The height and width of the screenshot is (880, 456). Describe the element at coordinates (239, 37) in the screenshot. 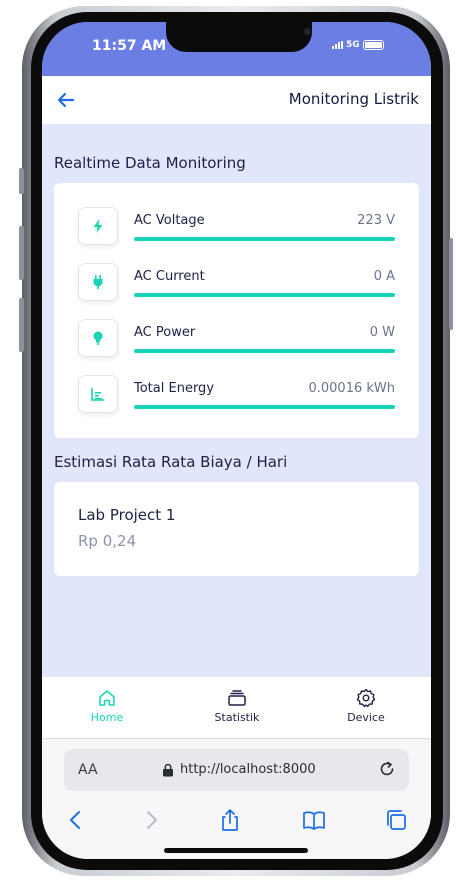

I see `notch` at that location.